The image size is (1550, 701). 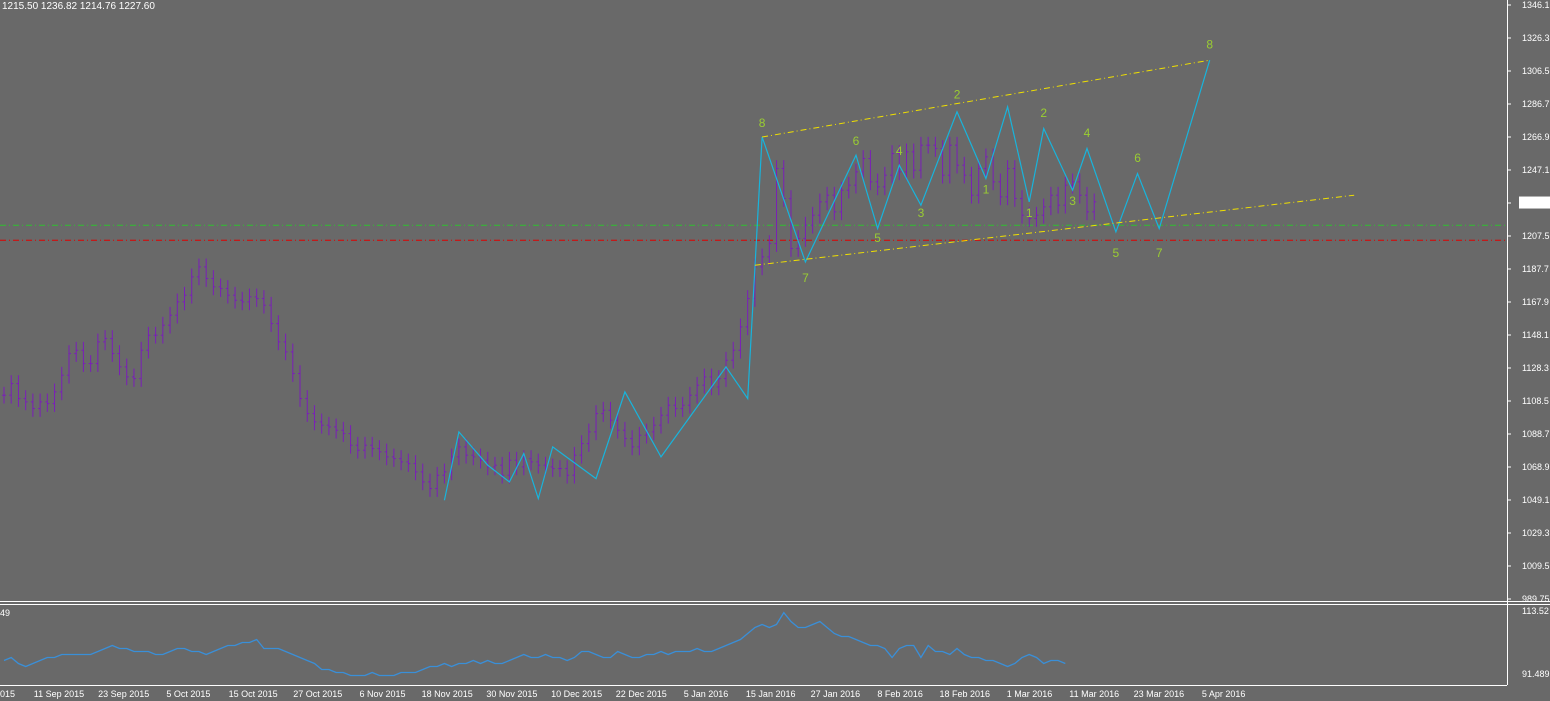 I want to click on date-label: 23 Sep 2015, so click(x=123, y=694).